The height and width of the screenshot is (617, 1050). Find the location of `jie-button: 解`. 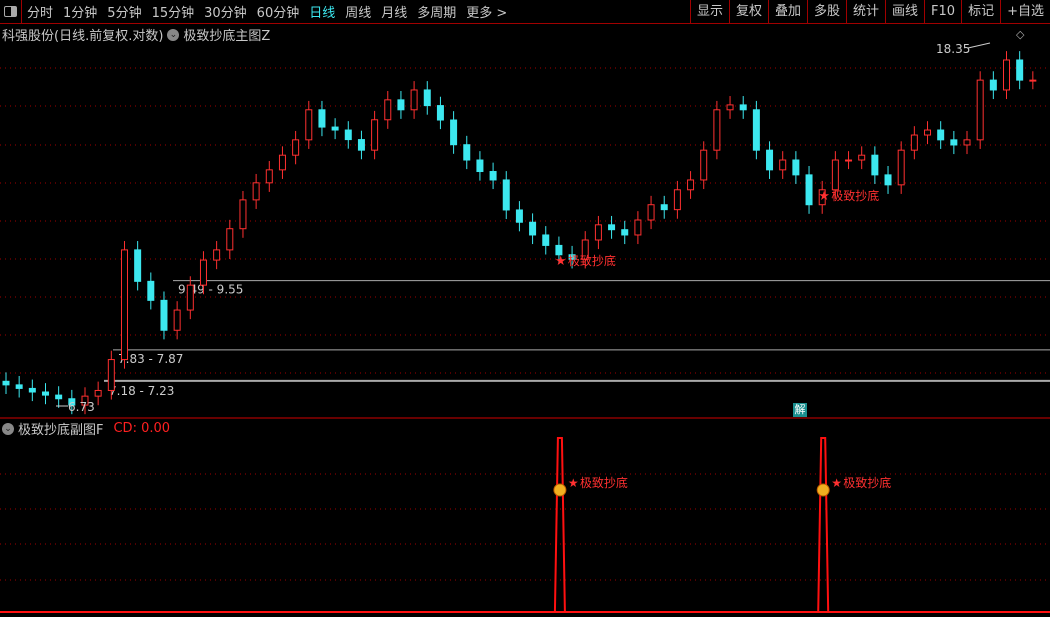

jie-button: 解 is located at coordinates (800, 410).